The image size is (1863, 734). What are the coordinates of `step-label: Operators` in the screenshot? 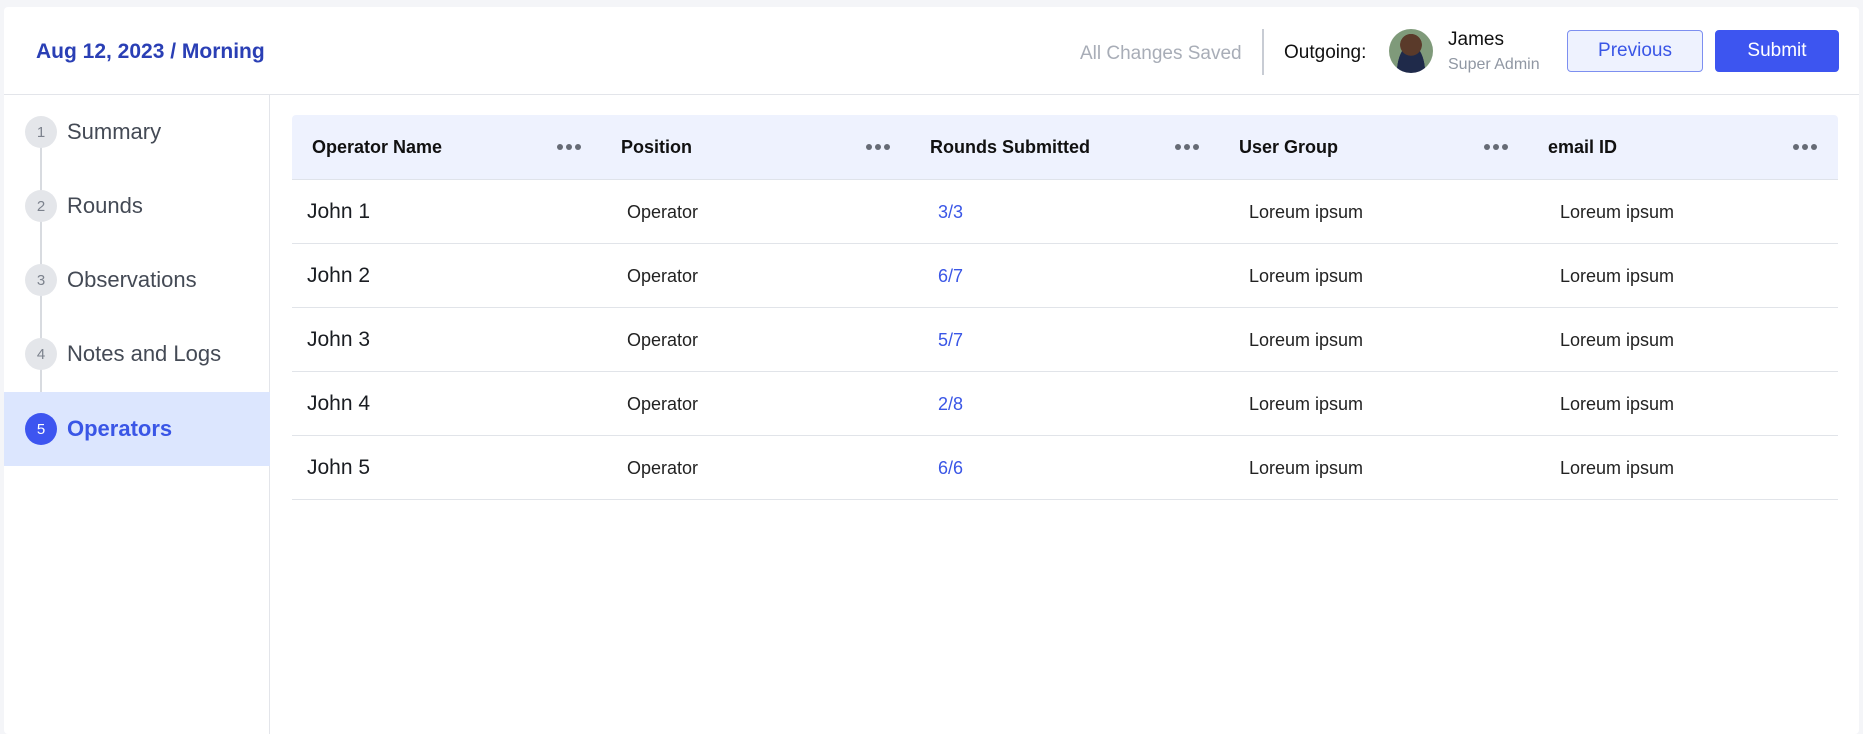 It's located at (120, 428).